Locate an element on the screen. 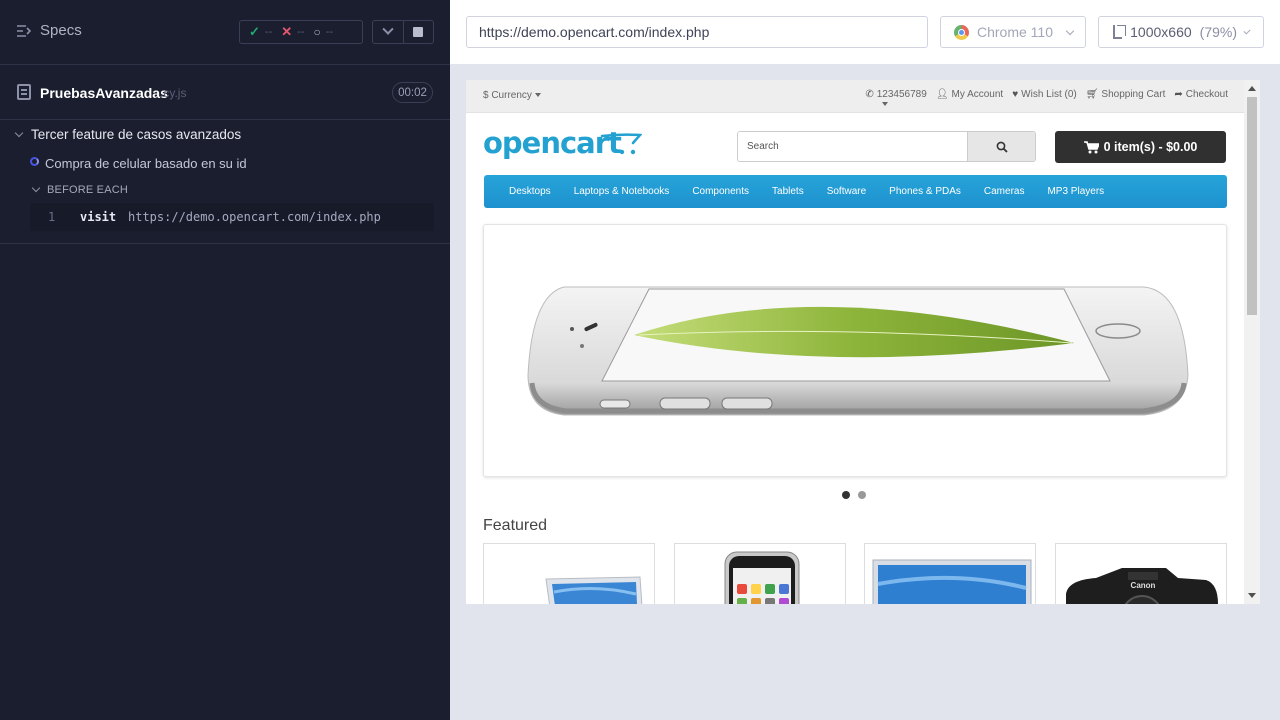  suite-caret-icon is located at coordinates (19, 133).